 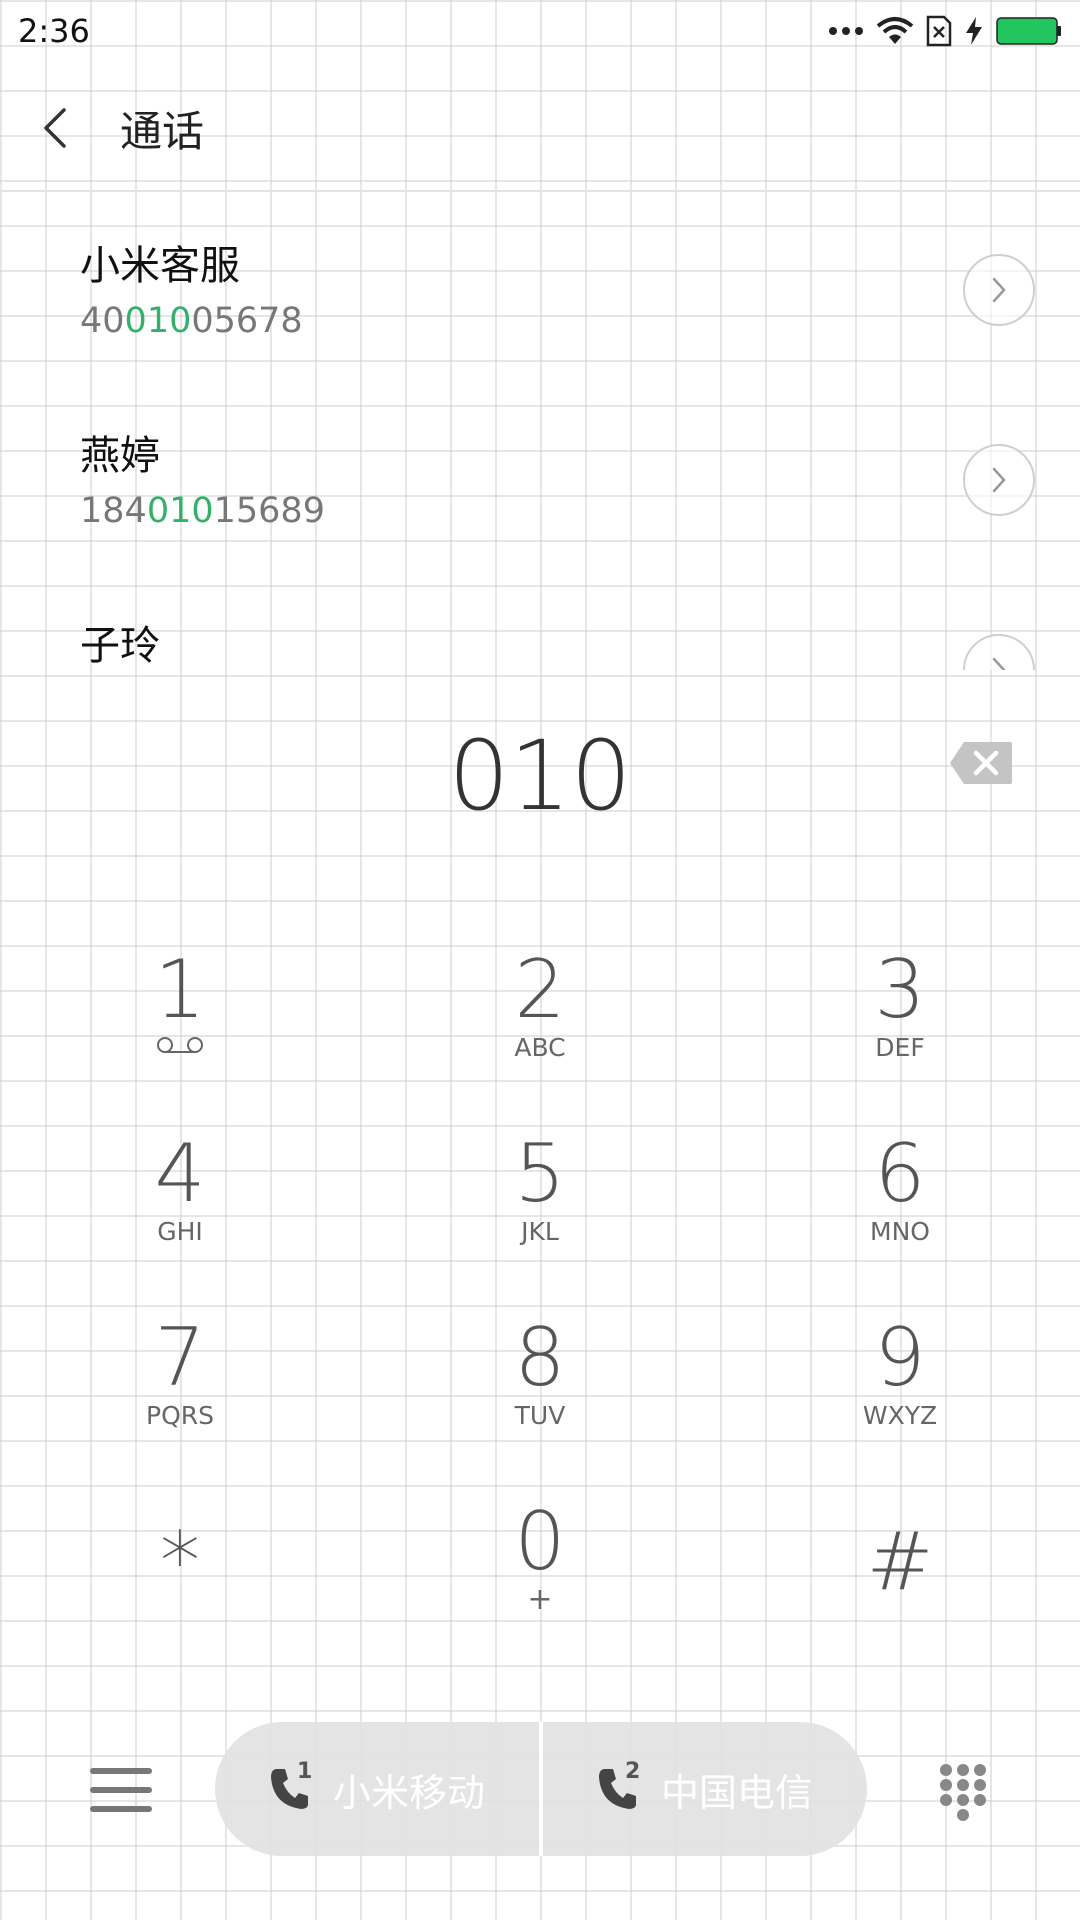 I want to click on bottom-bar: 1 小米移动 2 中国电信, so click(x=540, y=1790).